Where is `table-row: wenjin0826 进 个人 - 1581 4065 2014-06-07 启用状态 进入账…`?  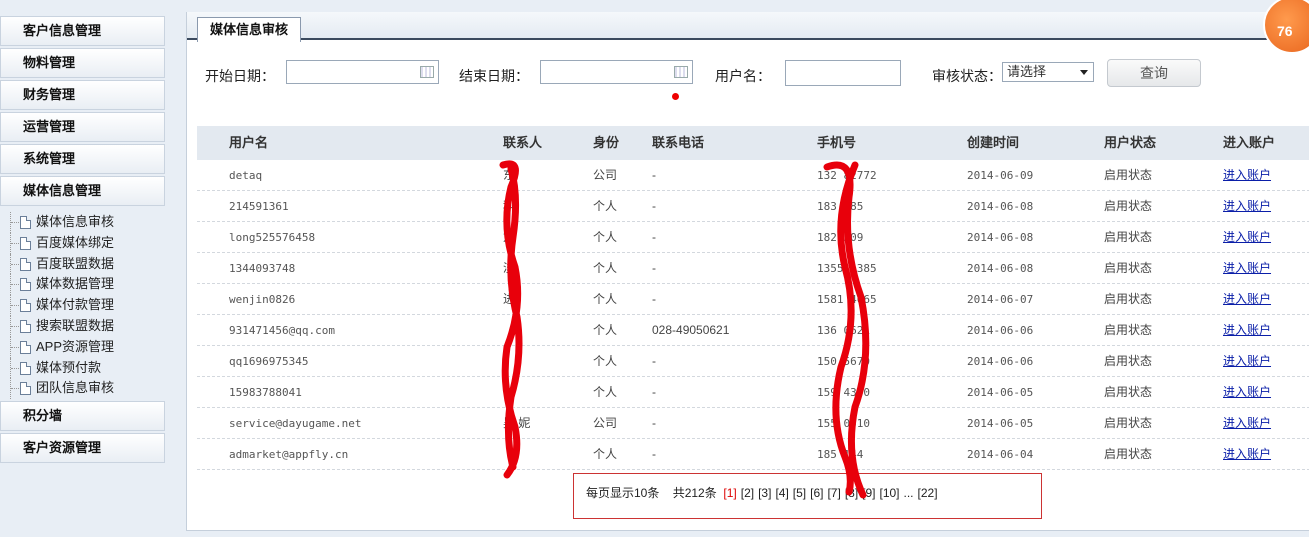
table-row: wenjin0826 进 个人 - 1581 4065 2014-06-07 启用状态 进入账… is located at coordinates (753, 299).